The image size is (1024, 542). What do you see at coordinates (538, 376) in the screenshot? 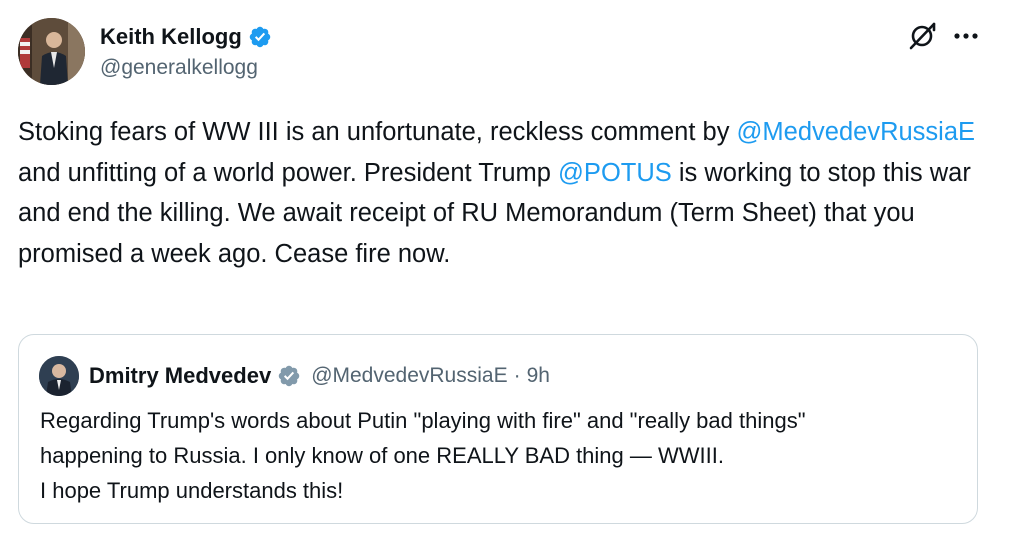
I see `quoted-timestamp: 9h` at bounding box center [538, 376].